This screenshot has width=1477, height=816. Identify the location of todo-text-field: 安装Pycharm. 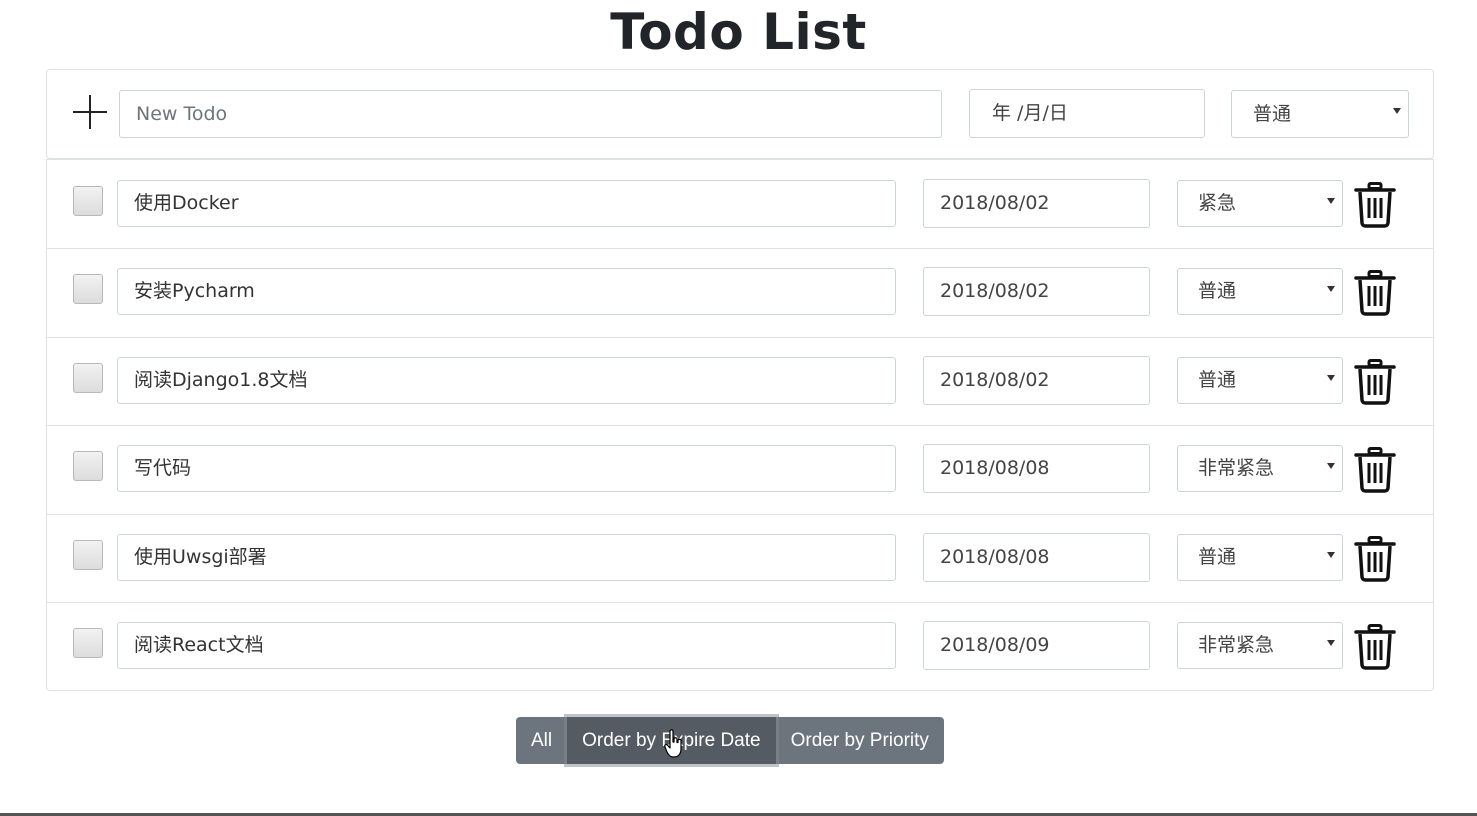
(506, 291).